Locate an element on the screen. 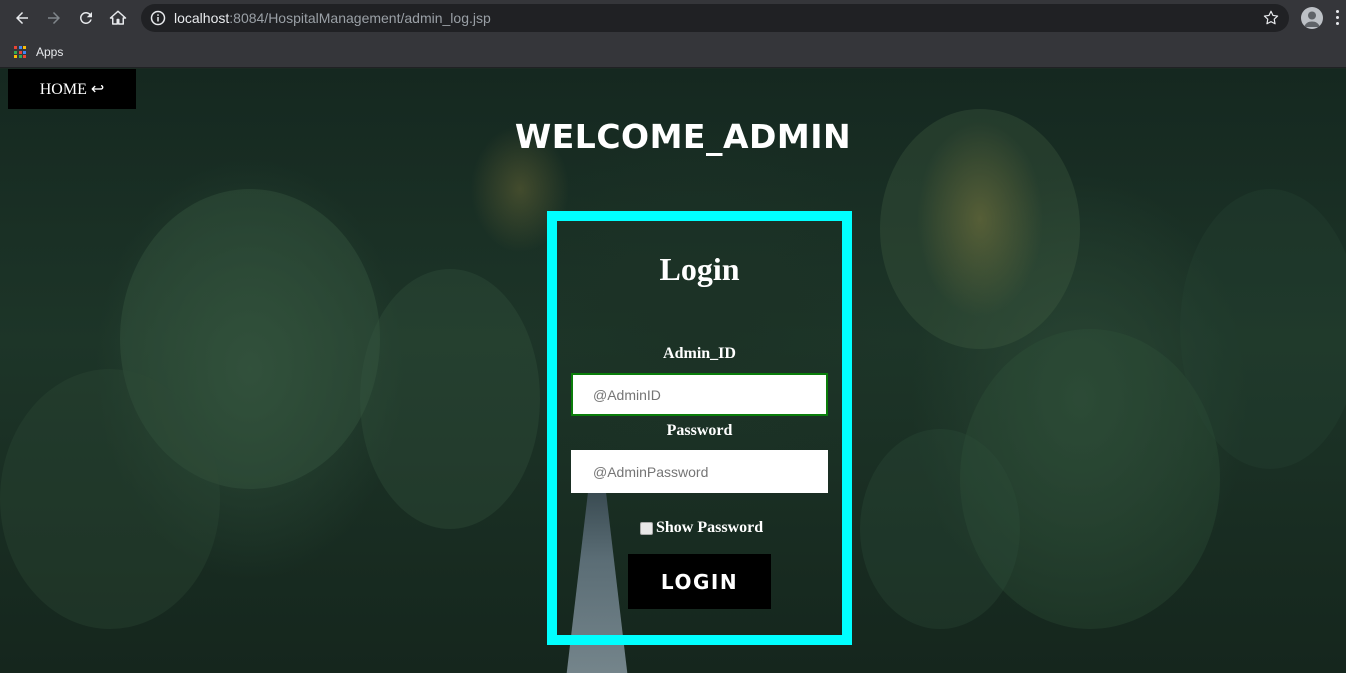  reload-icon is located at coordinates (86, 18).